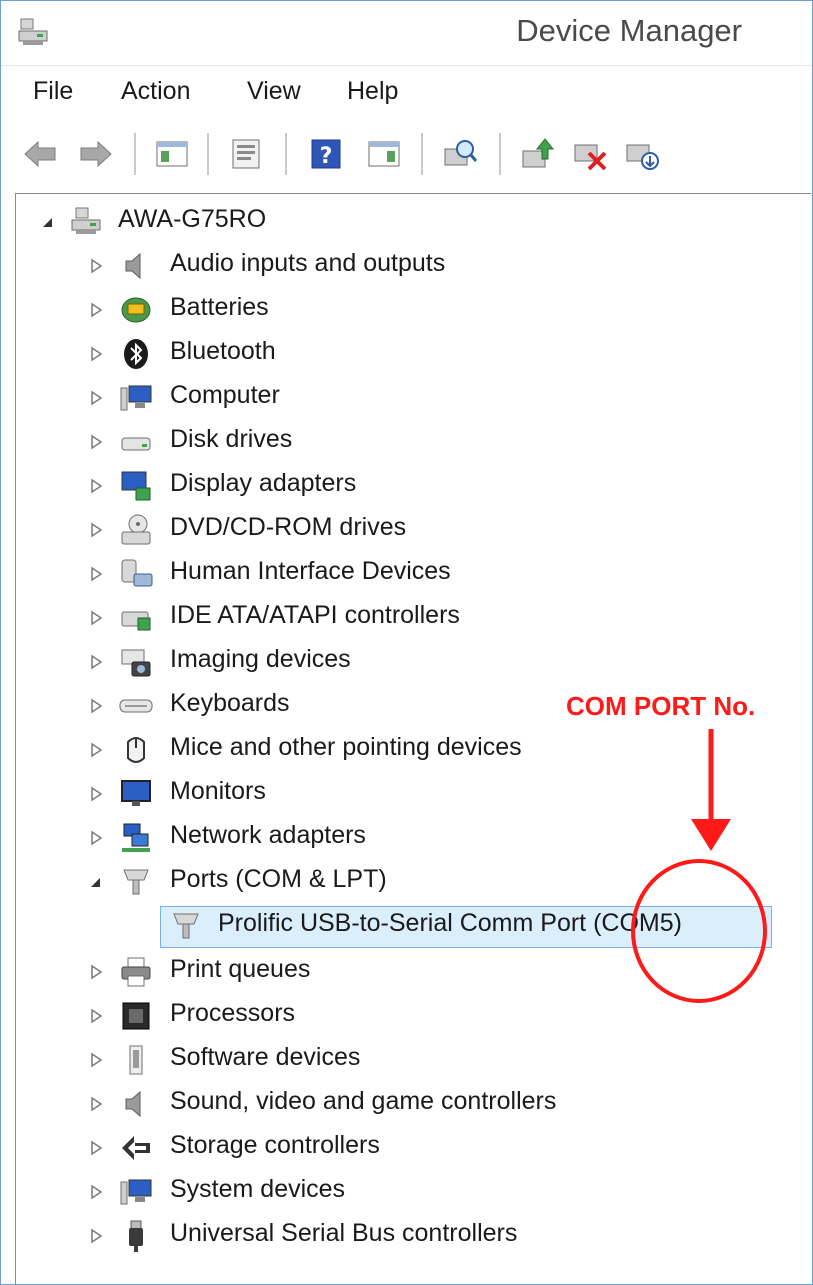 This screenshot has height=1285, width=813. What do you see at coordinates (137, 573) in the screenshot?
I see `hid-icon` at bounding box center [137, 573].